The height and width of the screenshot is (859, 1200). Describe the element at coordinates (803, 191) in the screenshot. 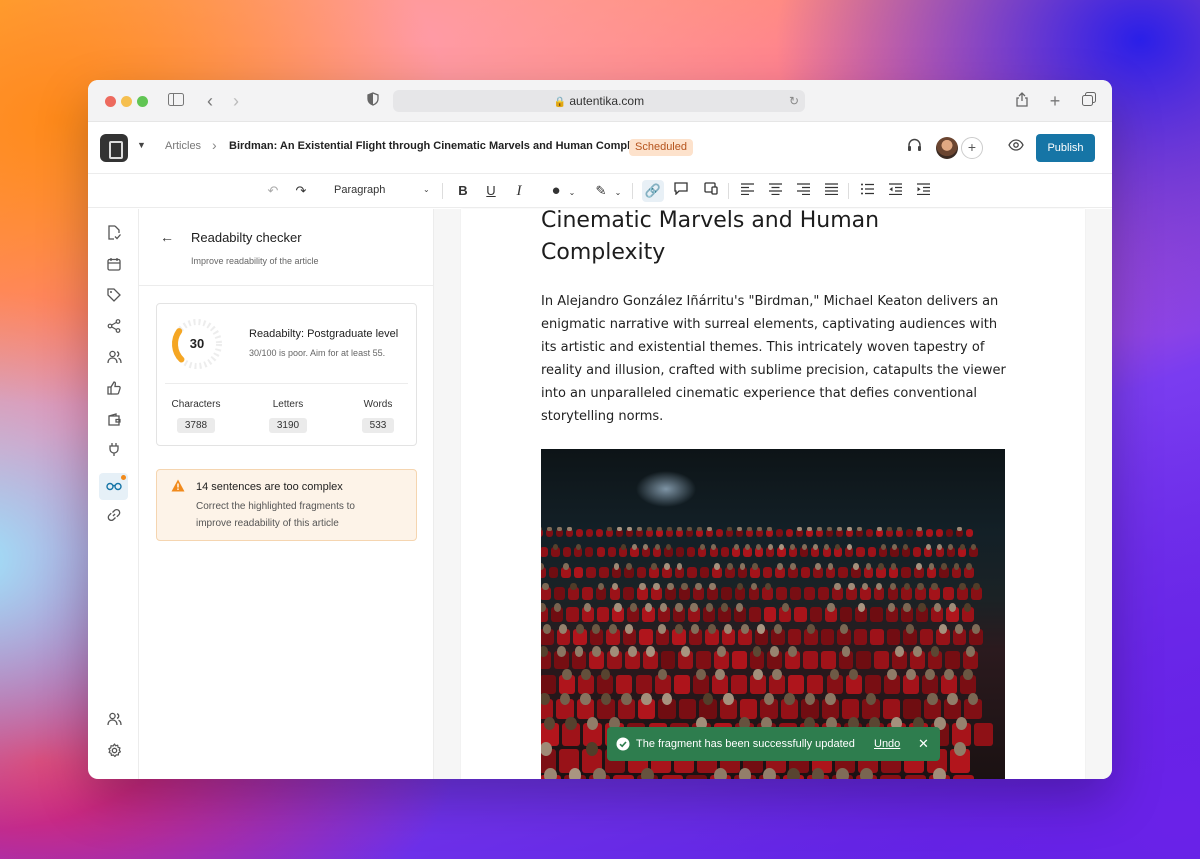

I see `align-right-icon` at that location.